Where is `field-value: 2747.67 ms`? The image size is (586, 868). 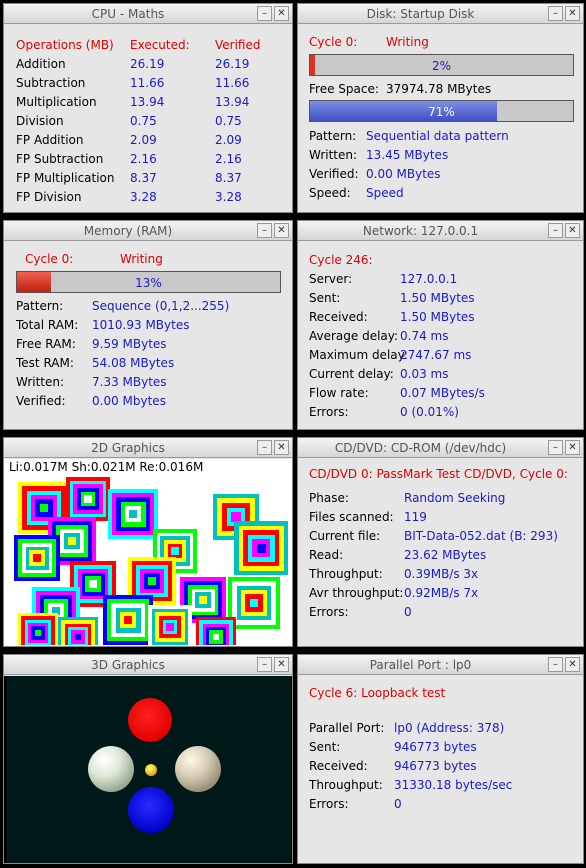
field-value: 2747.67 ms is located at coordinates (436, 355).